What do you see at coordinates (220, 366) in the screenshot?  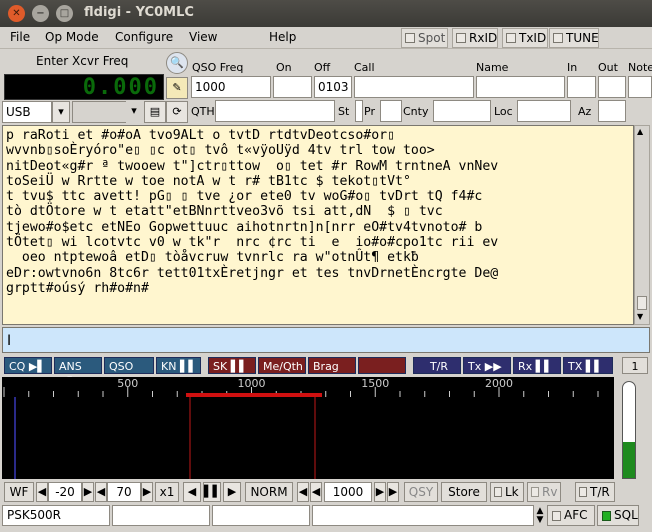 I see `macro-sk-label: SK` at bounding box center [220, 366].